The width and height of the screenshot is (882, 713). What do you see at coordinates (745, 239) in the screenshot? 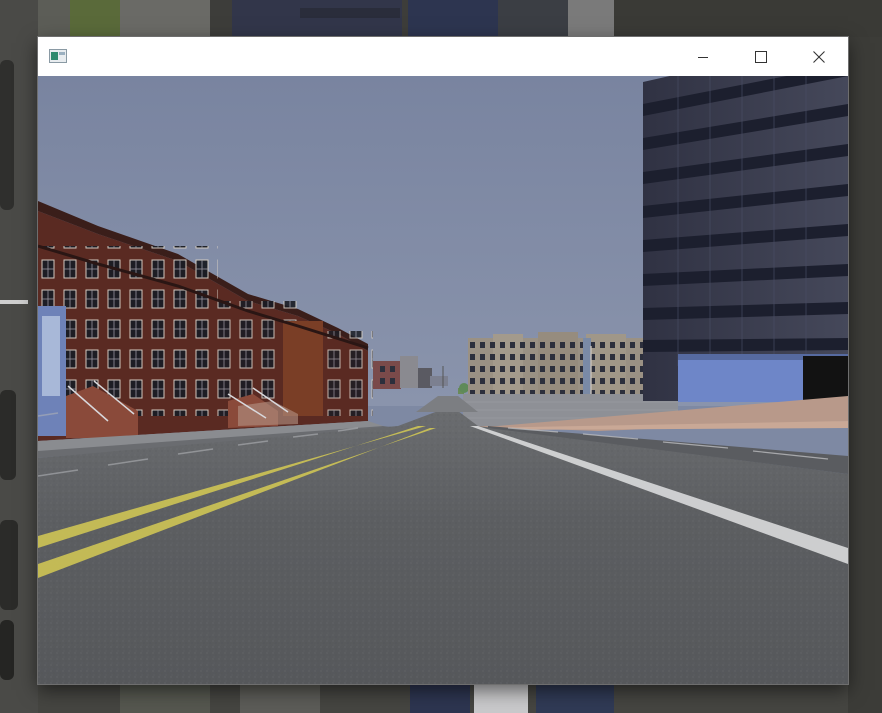
I see `office-tower` at bounding box center [745, 239].